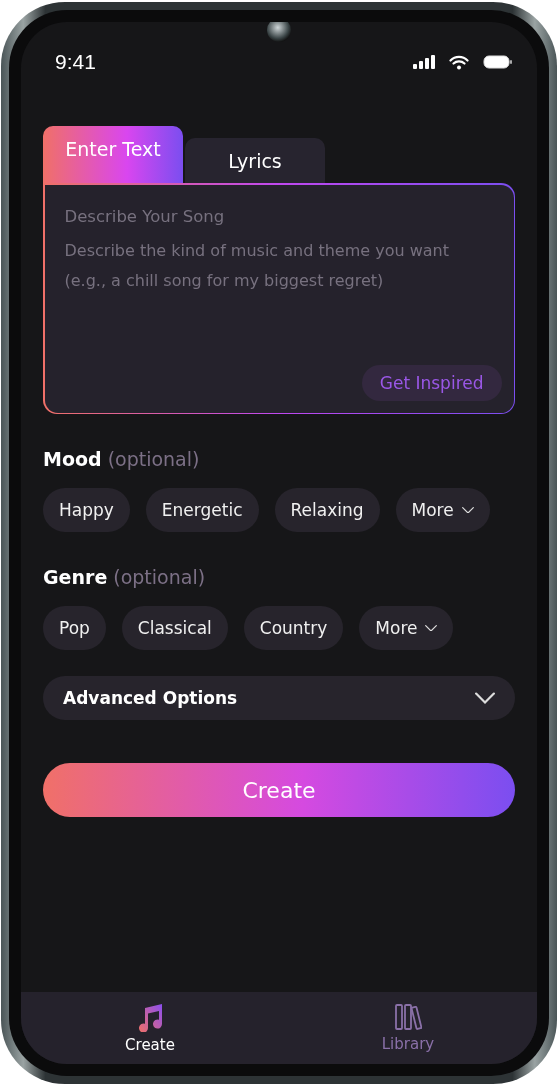  I want to click on tab: Enter Text, so click(113, 154).